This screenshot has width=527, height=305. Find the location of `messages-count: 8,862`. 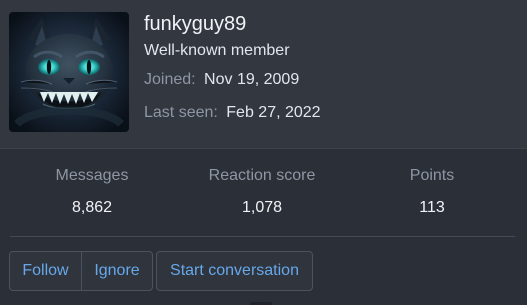

messages-count: 8,862 is located at coordinates (92, 207).